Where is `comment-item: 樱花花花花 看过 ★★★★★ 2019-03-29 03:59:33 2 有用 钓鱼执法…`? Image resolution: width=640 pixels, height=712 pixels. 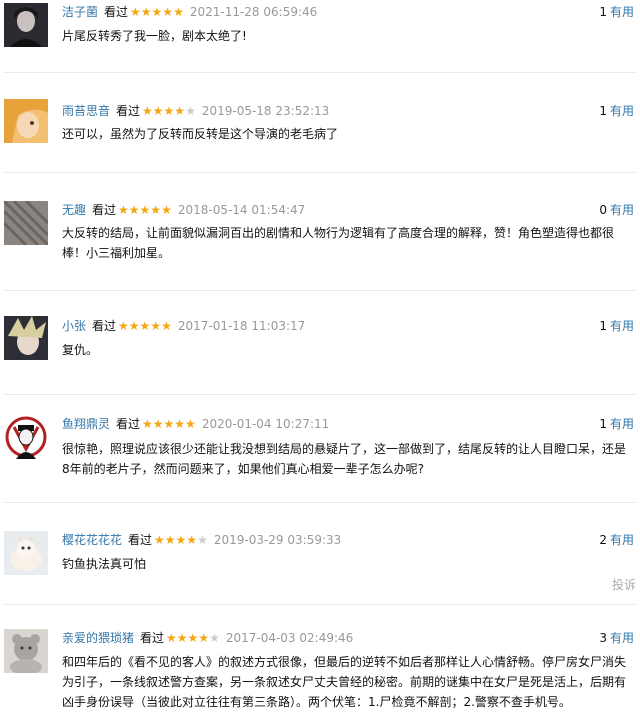
comment-item: 樱花花花花 看过 ★★★★★ 2019-03-29 03:59:33 2 有用 钓鱼执法… is located at coordinates (320, 564).